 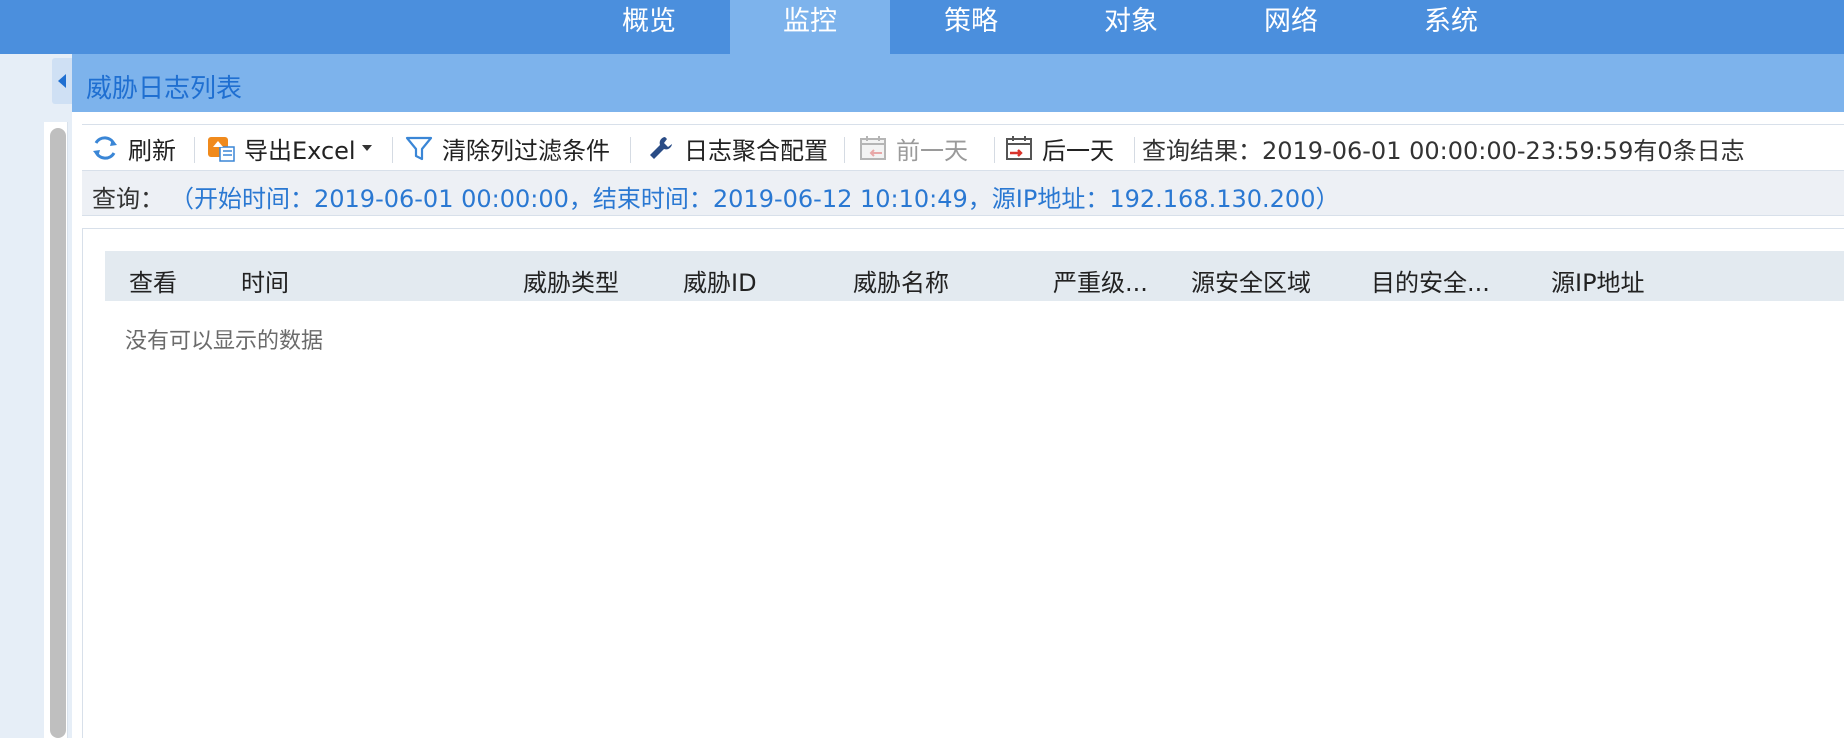 I want to click on column-header-view: 查看, so click(x=153, y=280).